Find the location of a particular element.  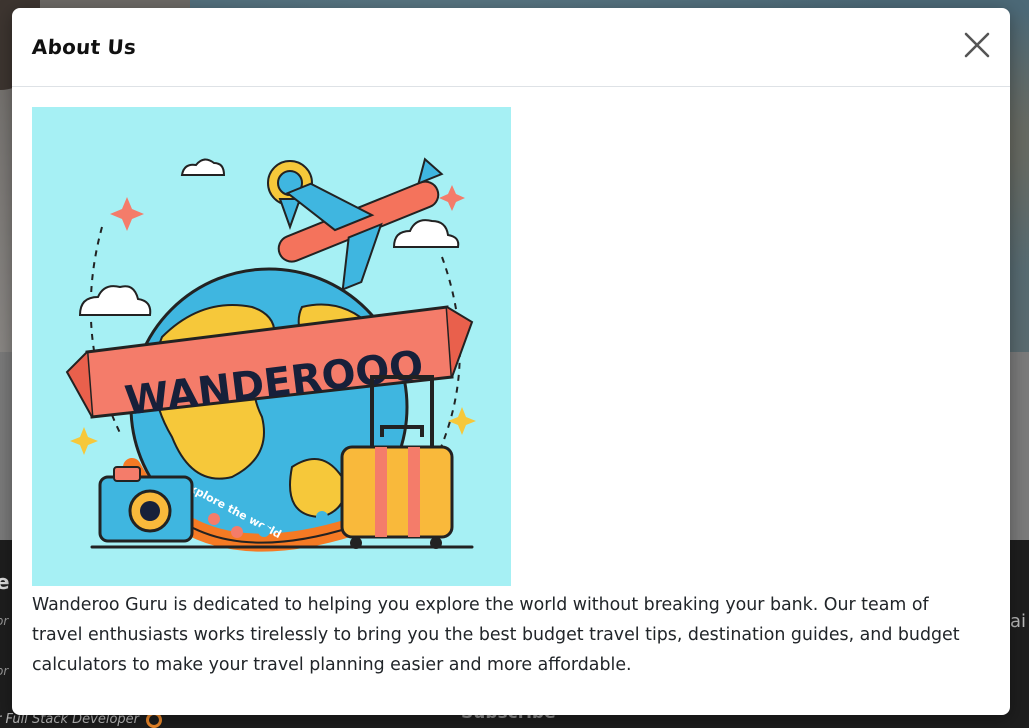

close-button is located at coordinates (977, 45).